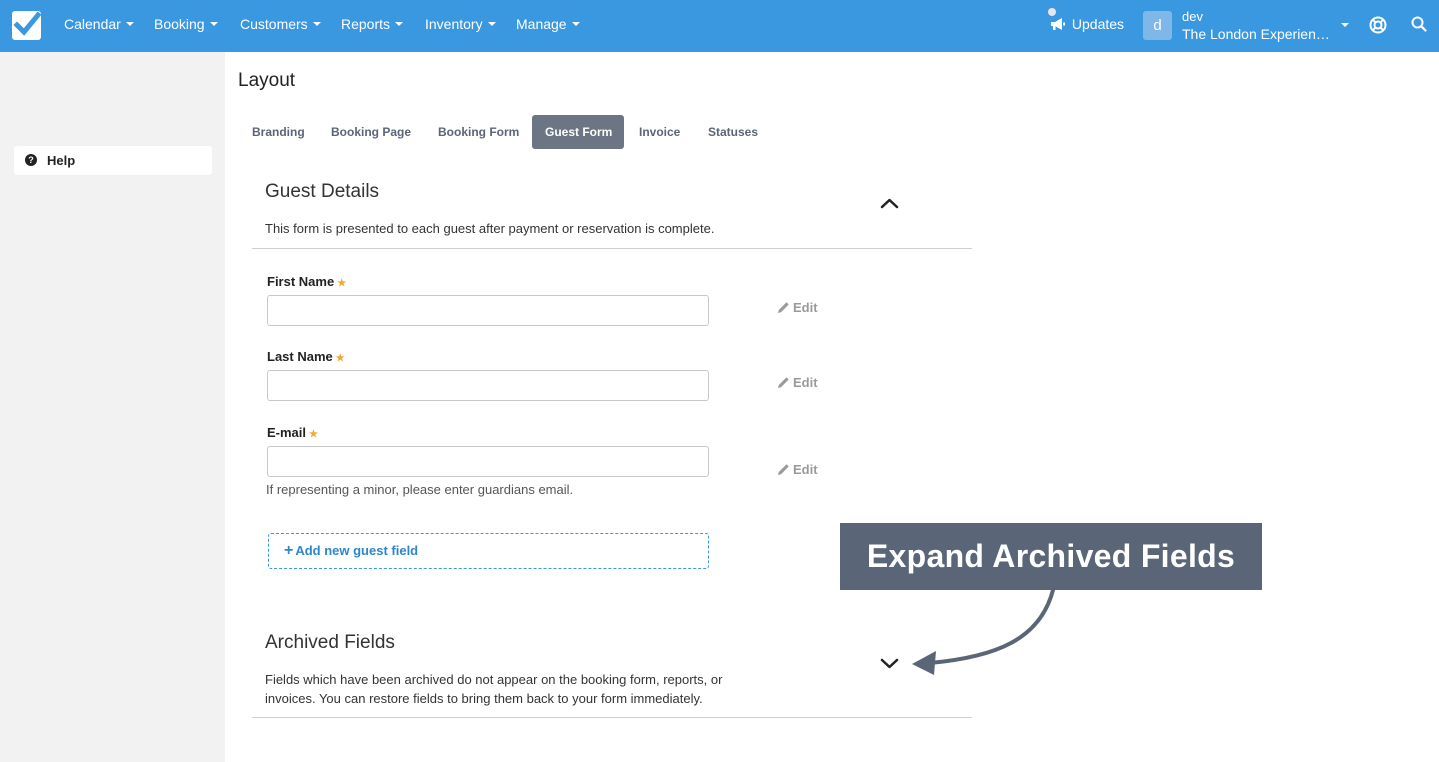  I want to click on chevron-down-icon, so click(889, 664).